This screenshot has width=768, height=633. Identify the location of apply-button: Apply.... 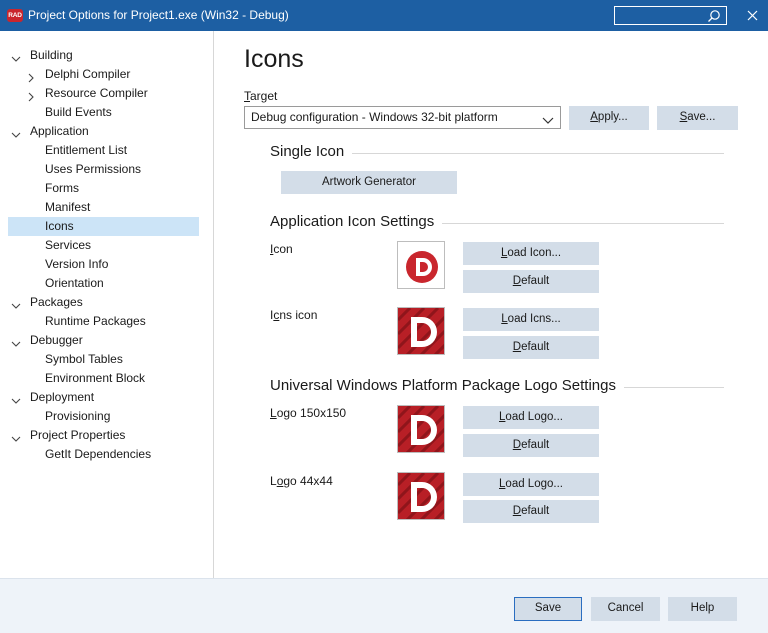
(609, 118).